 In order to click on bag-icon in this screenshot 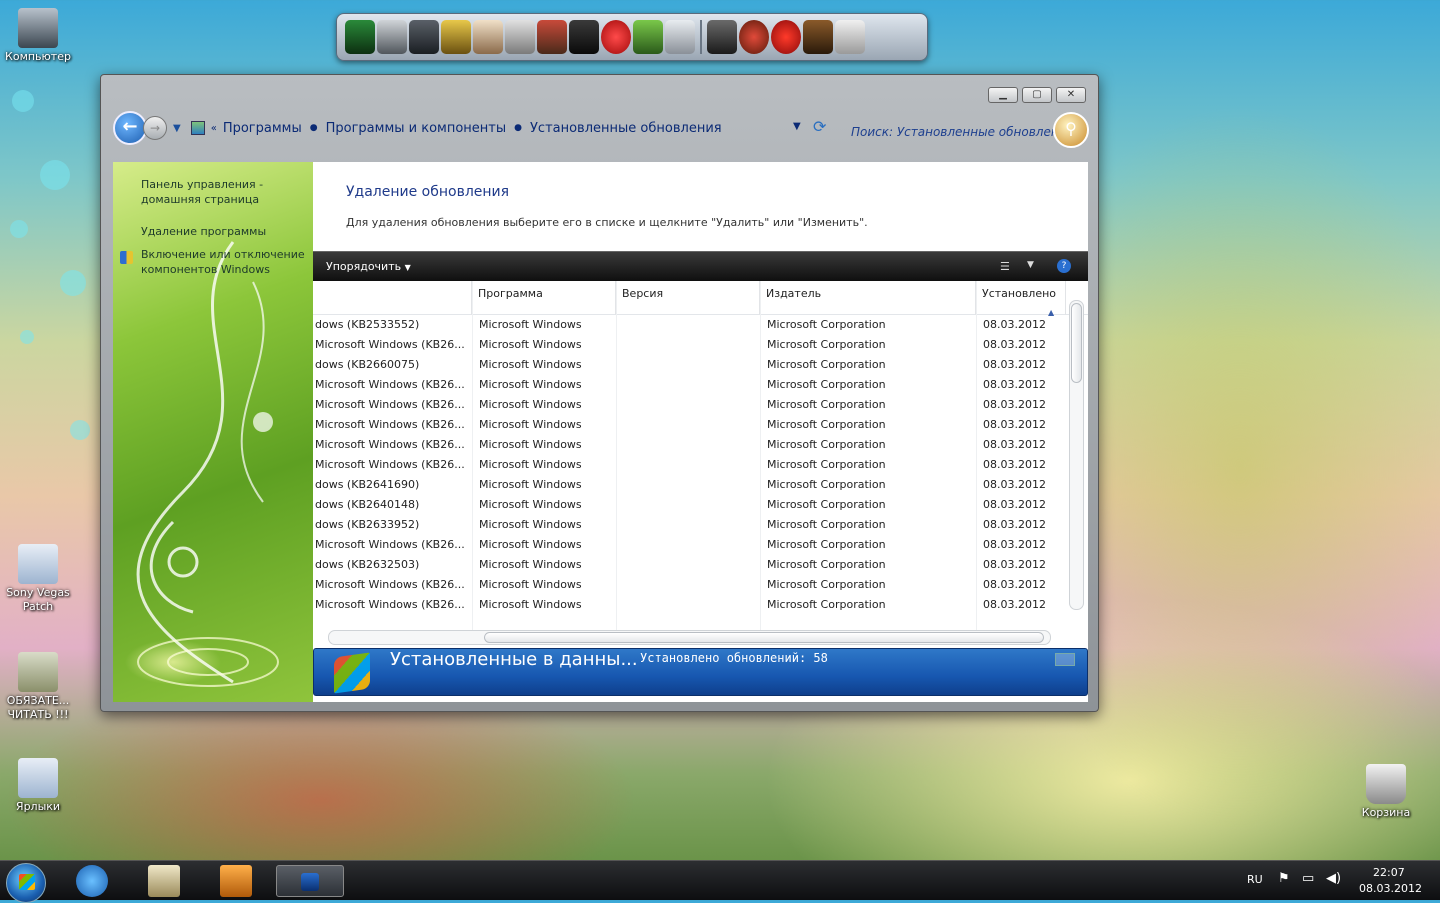, I will do `click(584, 37)`.